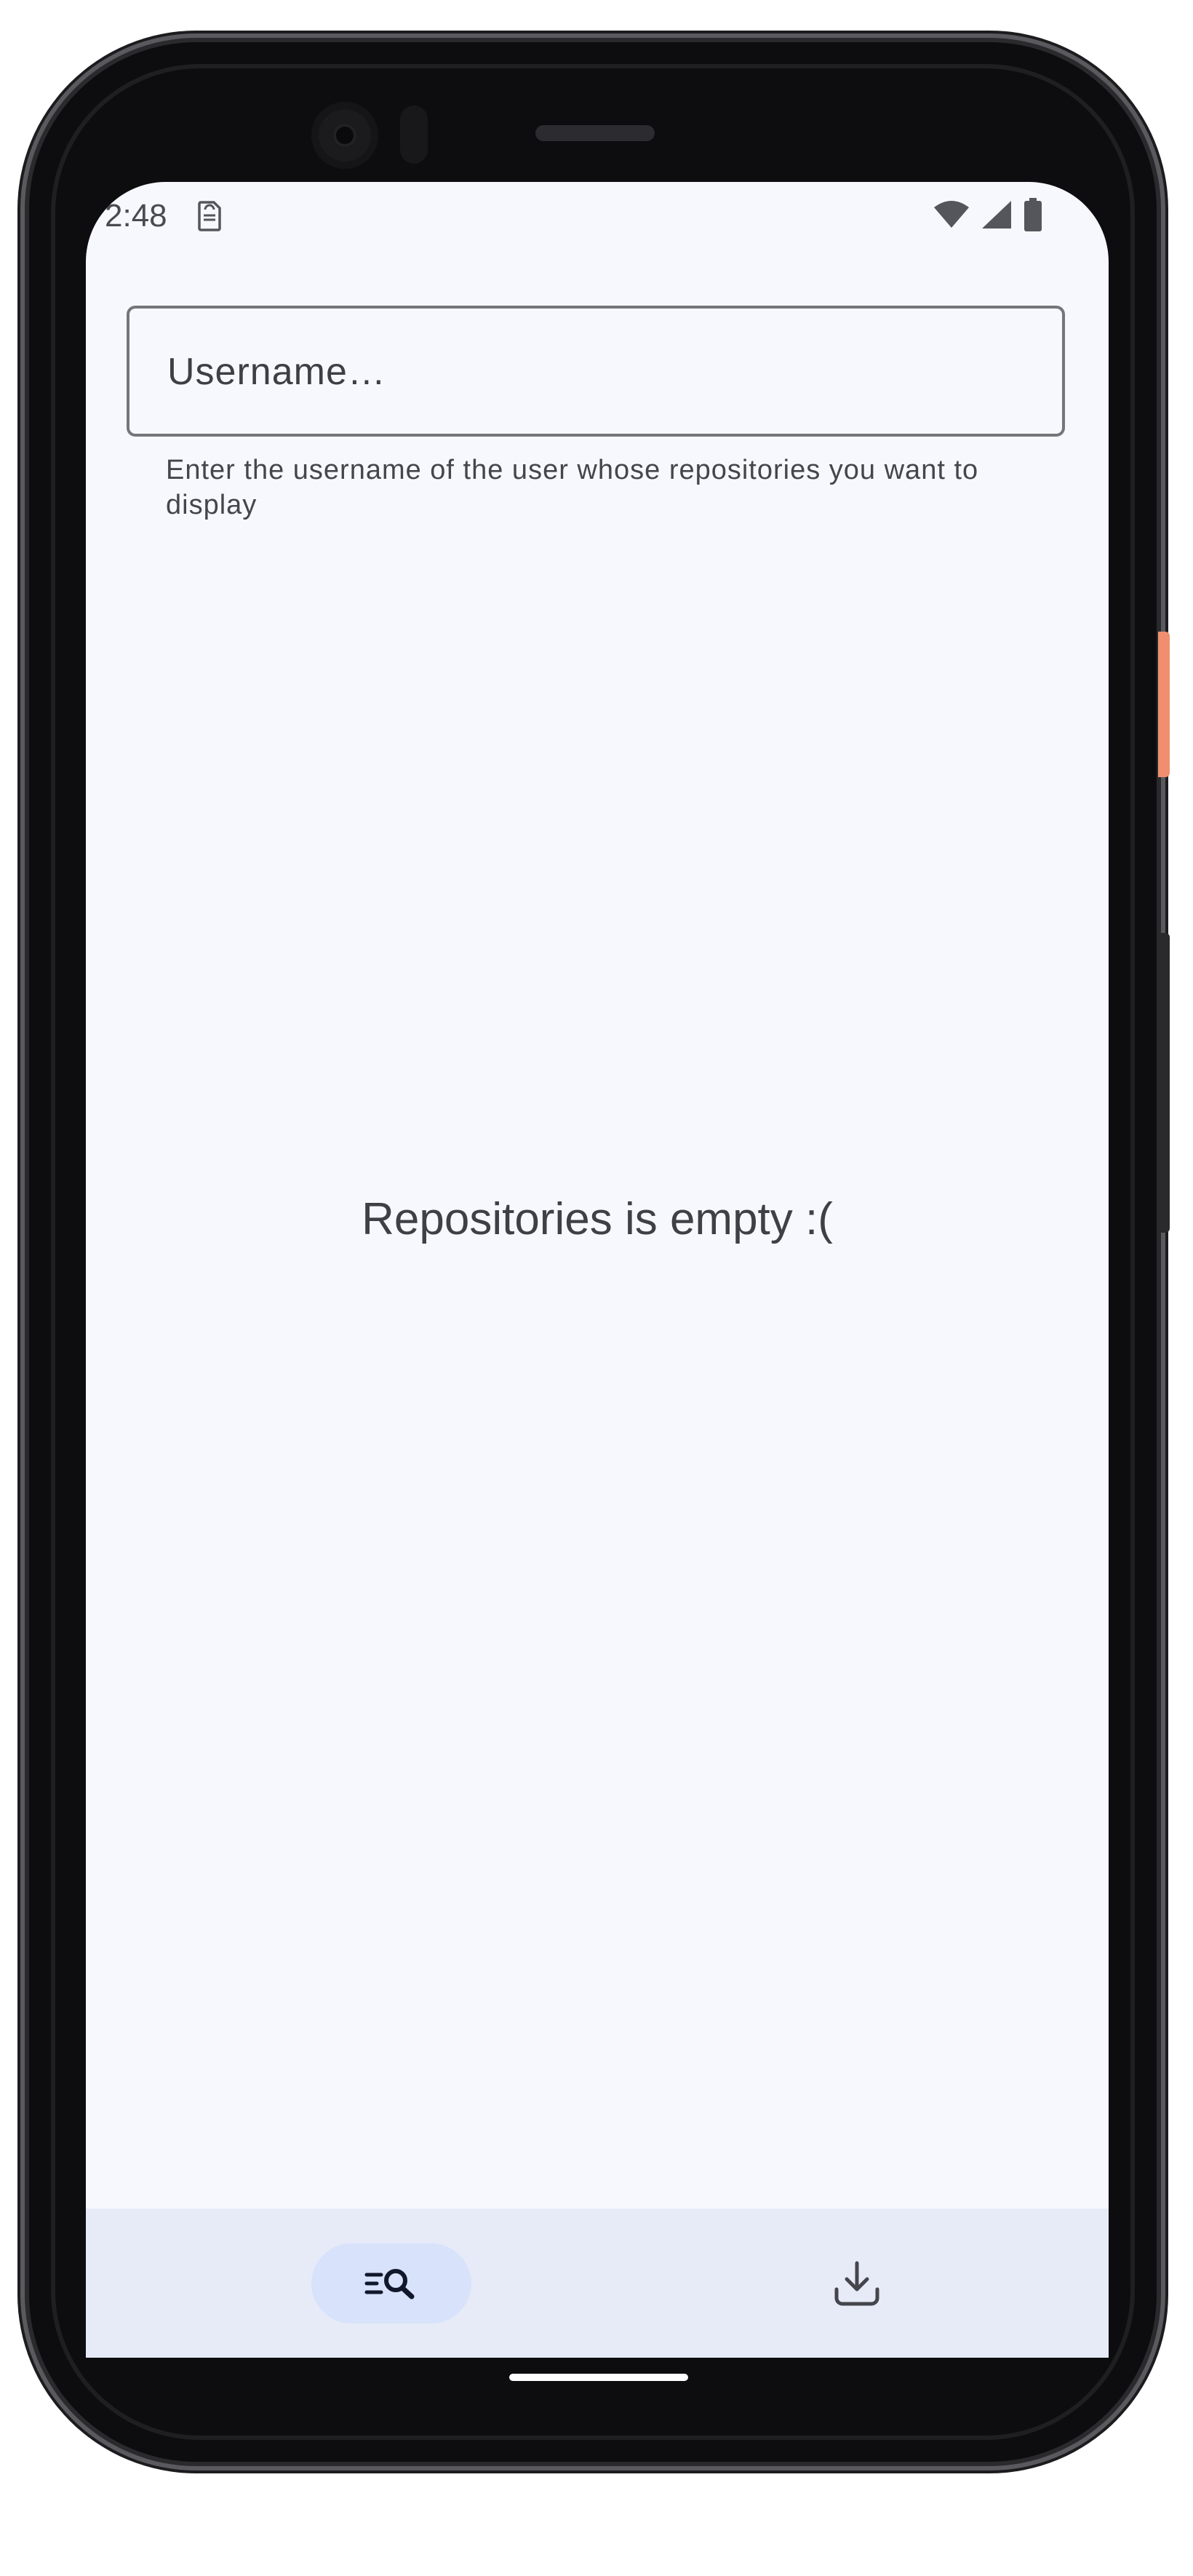  What do you see at coordinates (598, 2377) in the screenshot?
I see `gesture-navigation-bar` at bounding box center [598, 2377].